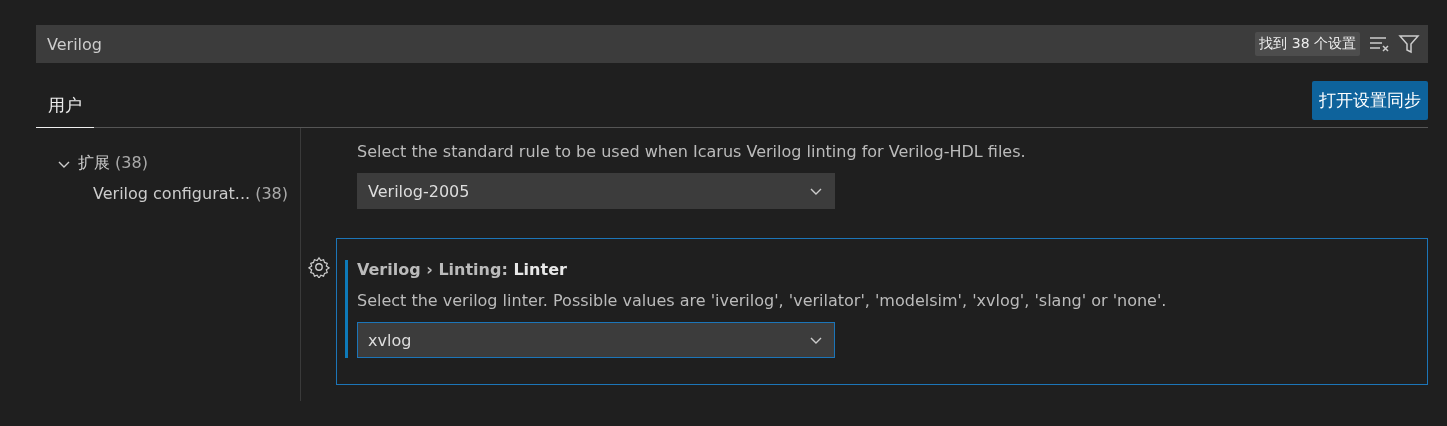  I want to click on tree-item: Verilog configurat... (38), so click(168, 193).